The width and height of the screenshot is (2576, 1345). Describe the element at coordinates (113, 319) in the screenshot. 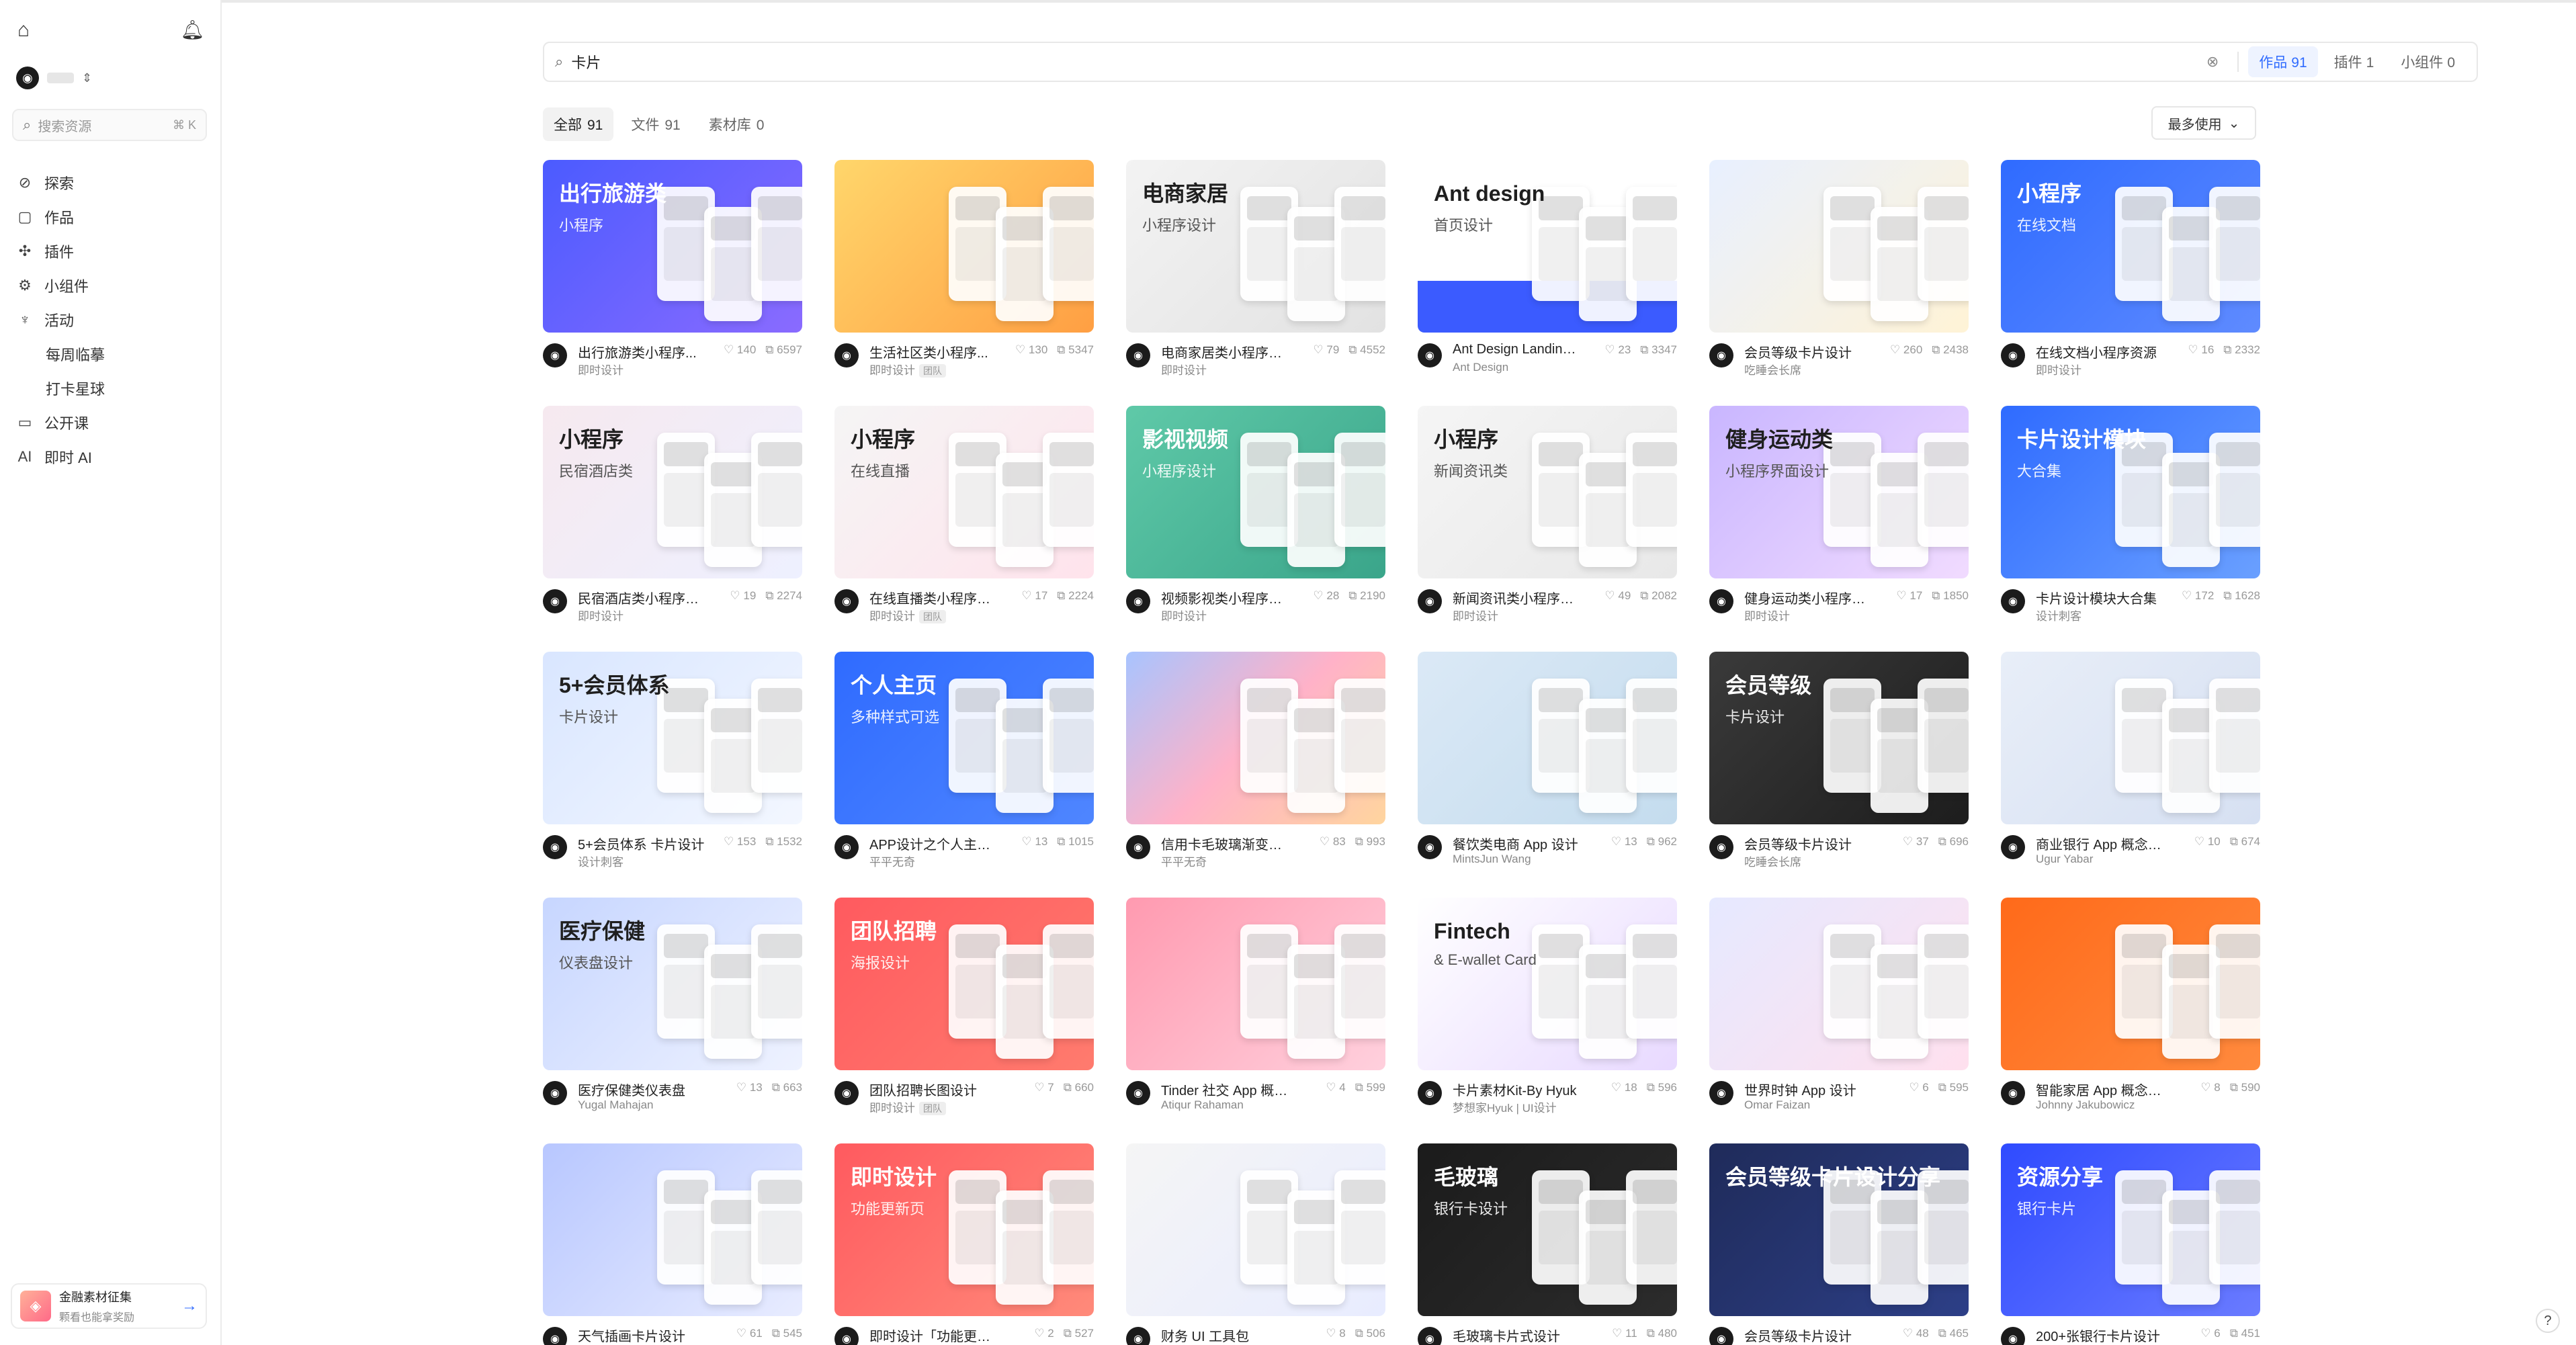

I see `sidebar-item-4: ♆ 活动` at that location.